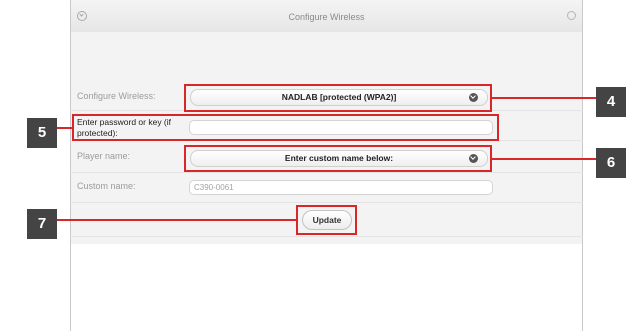 Image resolution: width=641 pixels, height=331 pixels. I want to click on callout-badge-5: 5, so click(42, 133).